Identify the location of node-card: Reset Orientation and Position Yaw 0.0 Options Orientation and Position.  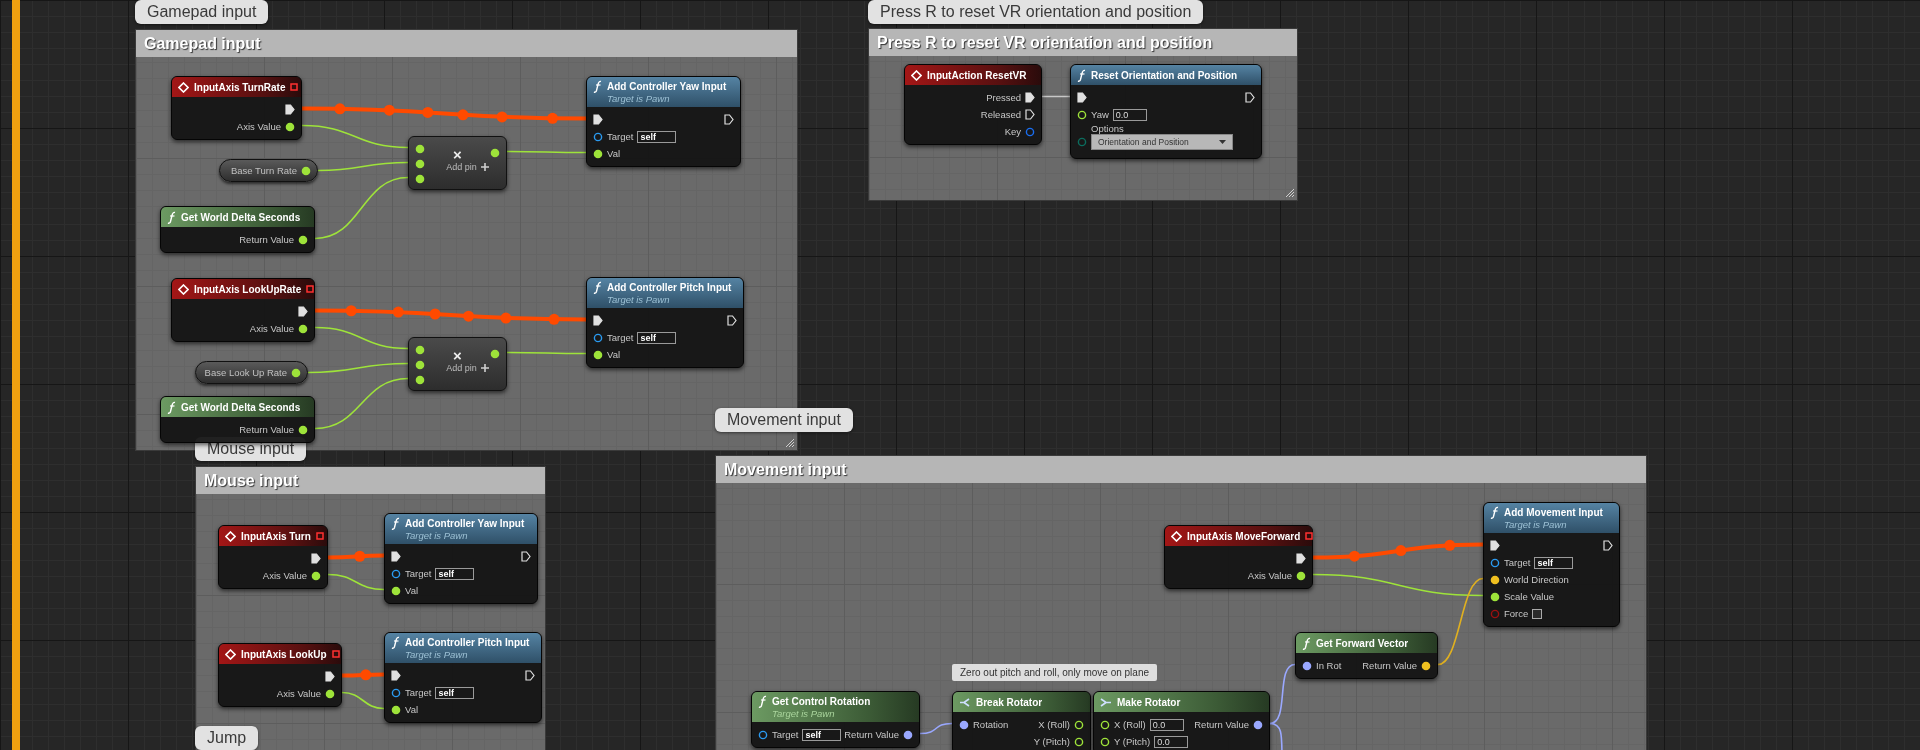
(1166, 111).